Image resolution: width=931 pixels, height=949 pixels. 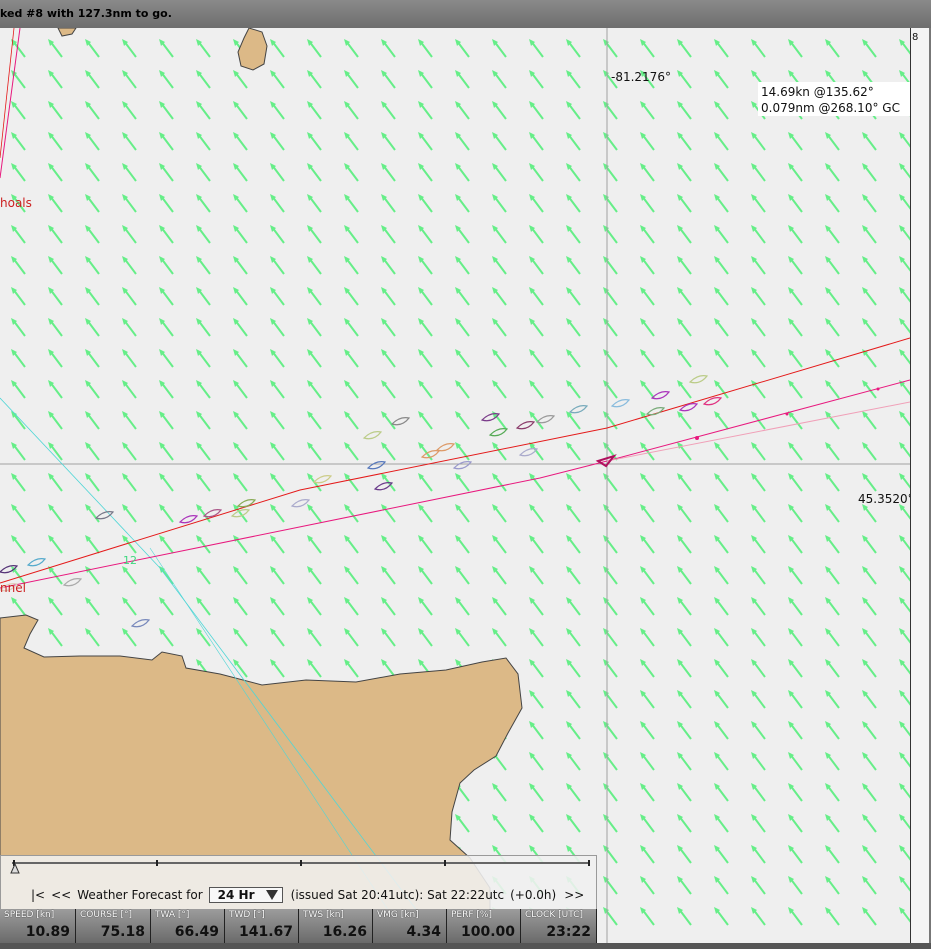 I want to click on stat-label: CLOCK [UTC], so click(x=554, y=915).